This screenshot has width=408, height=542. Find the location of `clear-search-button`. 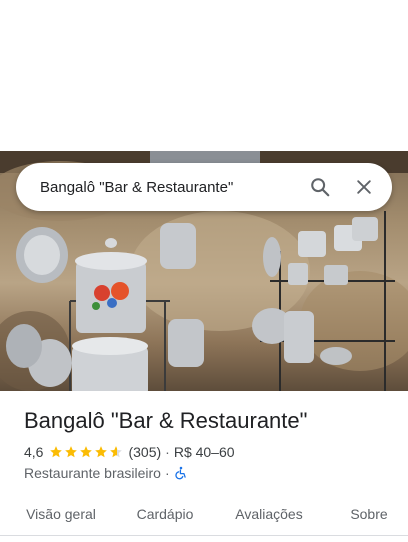

clear-search-button is located at coordinates (364, 187).